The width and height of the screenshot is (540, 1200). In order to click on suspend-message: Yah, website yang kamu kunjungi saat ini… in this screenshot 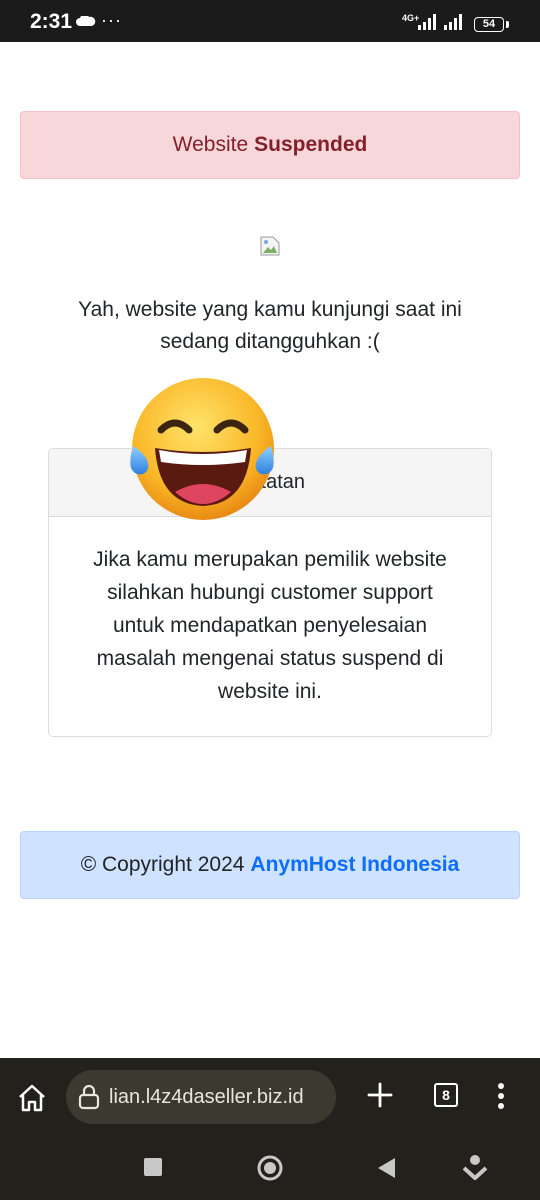, I will do `click(270, 326)`.